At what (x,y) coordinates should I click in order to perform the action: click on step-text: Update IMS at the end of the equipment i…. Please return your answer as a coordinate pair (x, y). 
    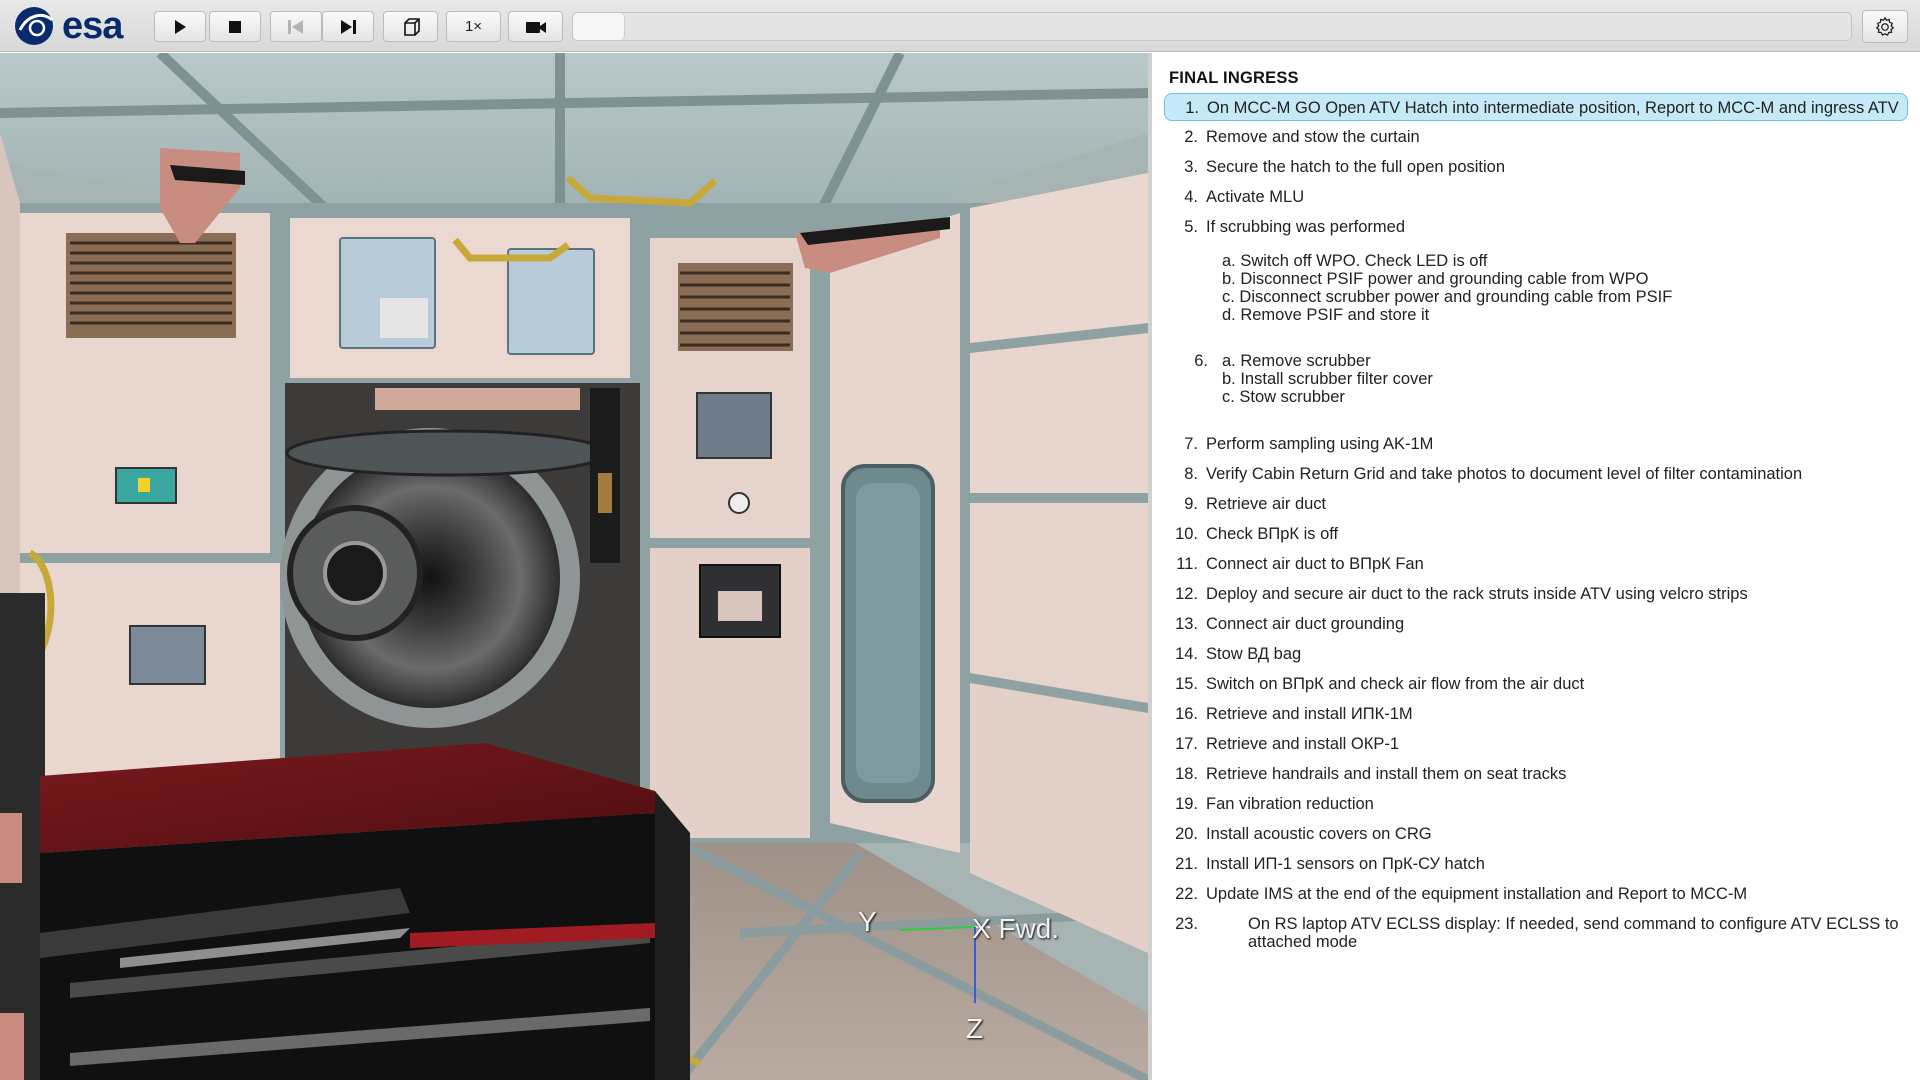
    Looking at the image, I should click on (1477, 894).